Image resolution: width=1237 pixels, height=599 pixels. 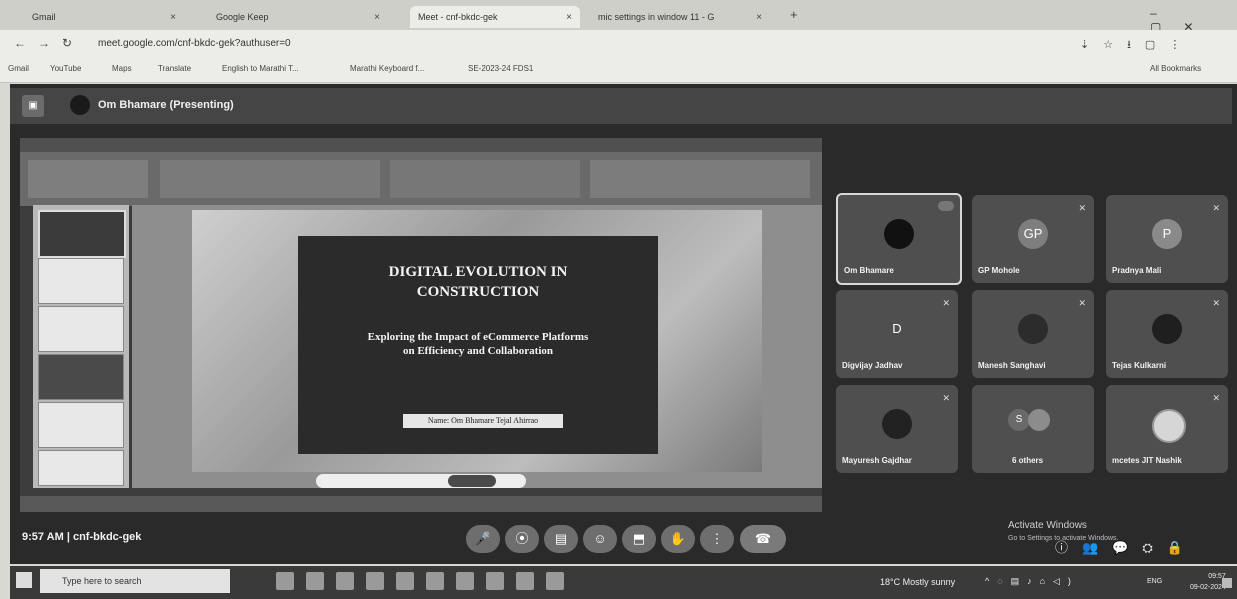 What do you see at coordinates (478, 351) in the screenshot?
I see `slide-subtitle-line2: on Efficiency and Collaboration` at bounding box center [478, 351].